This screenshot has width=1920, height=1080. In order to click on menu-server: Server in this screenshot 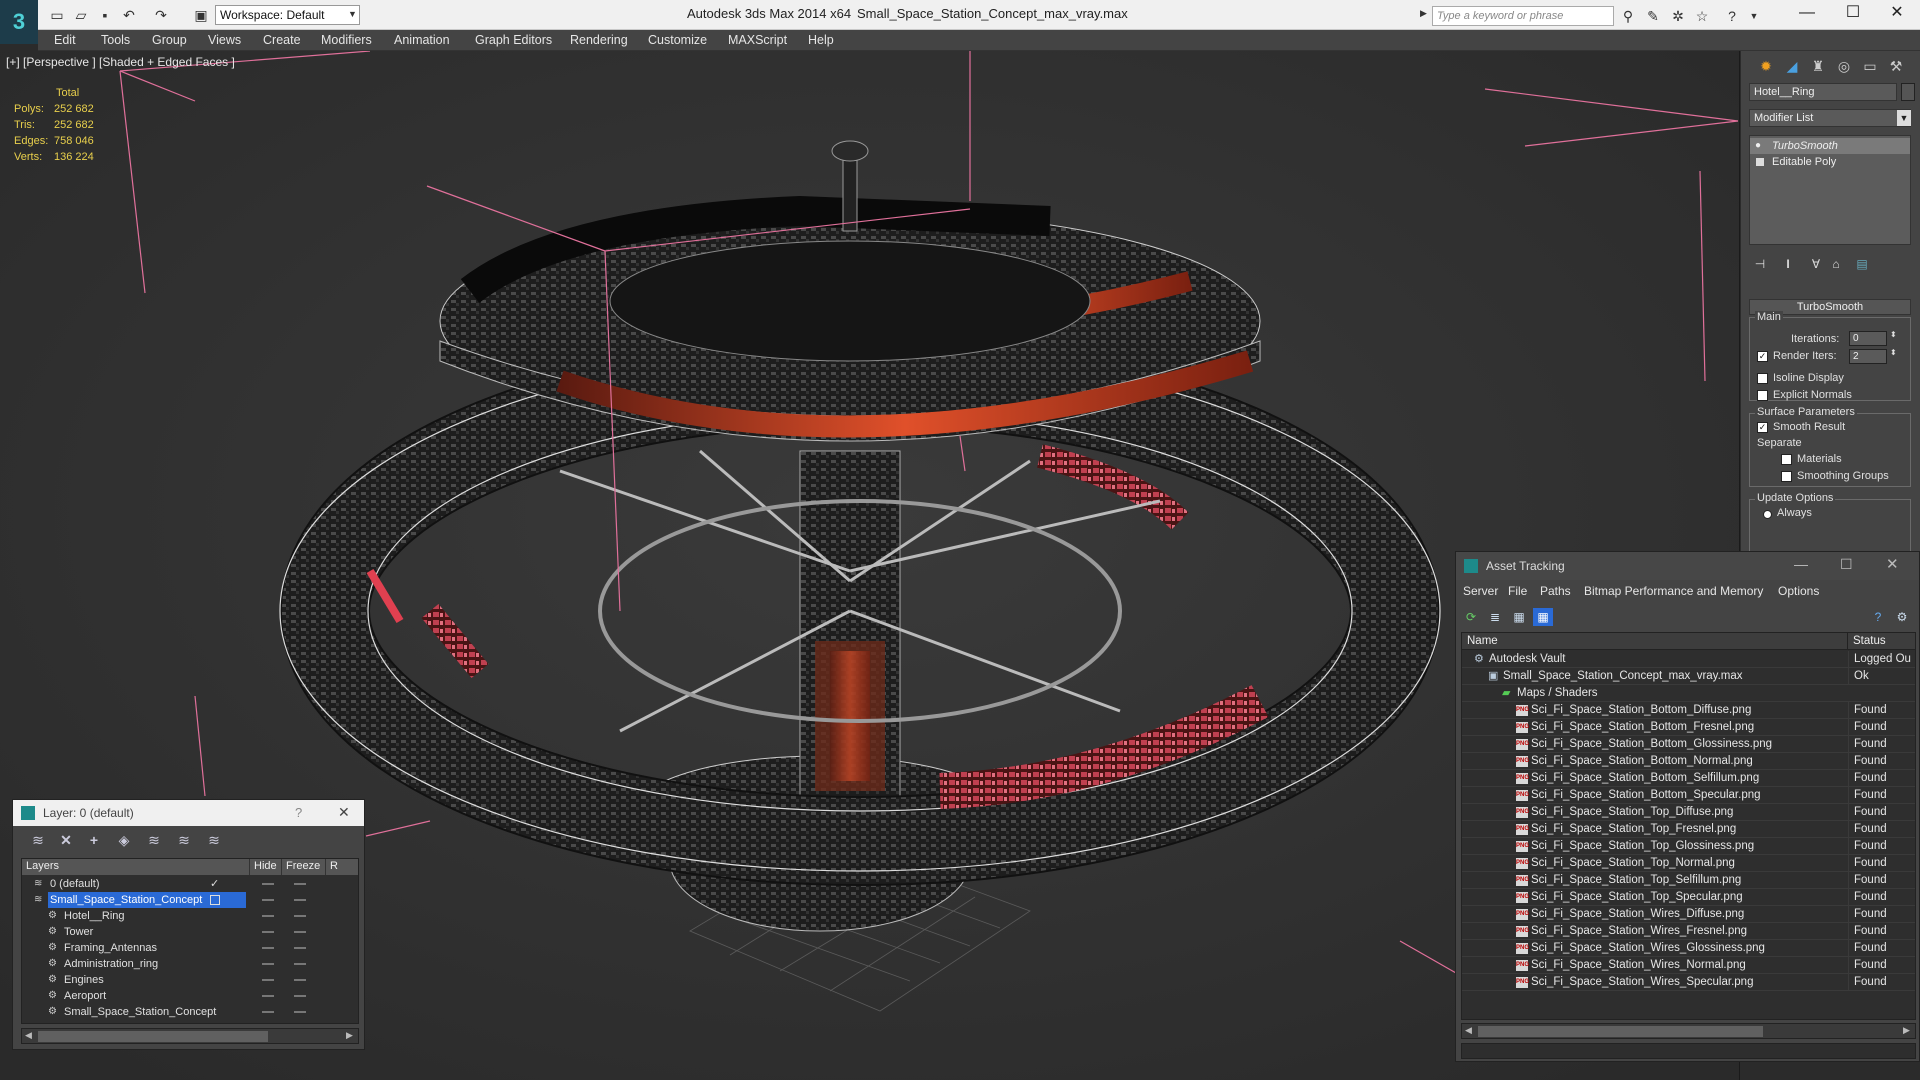, I will do `click(1480, 591)`.